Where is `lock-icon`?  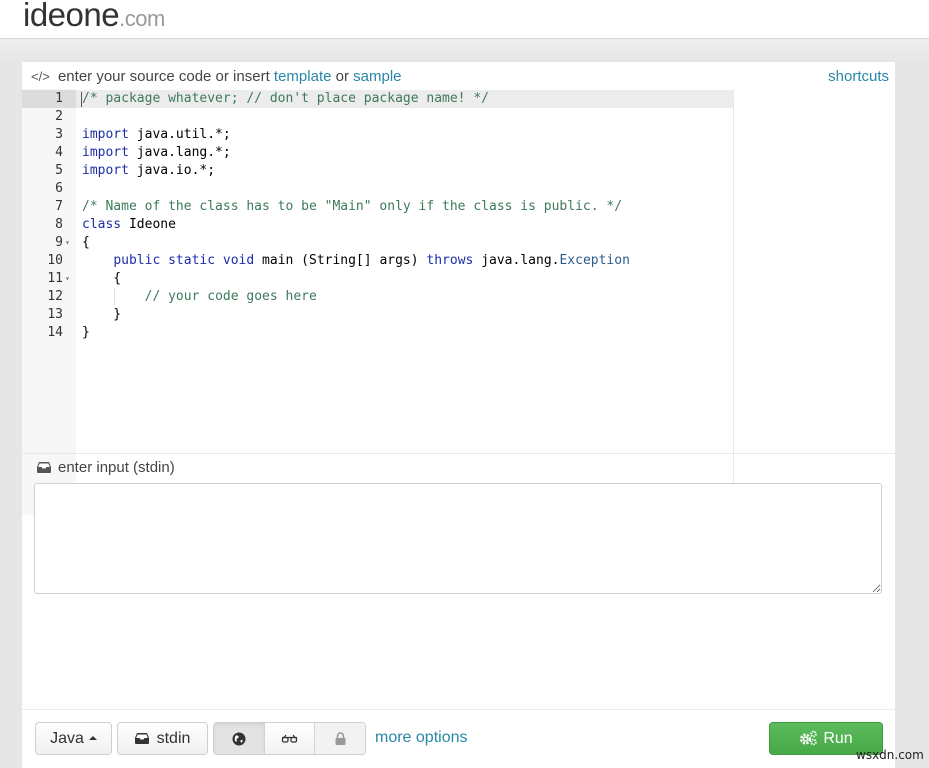 lock-icon is located at coordinates (340, 738).